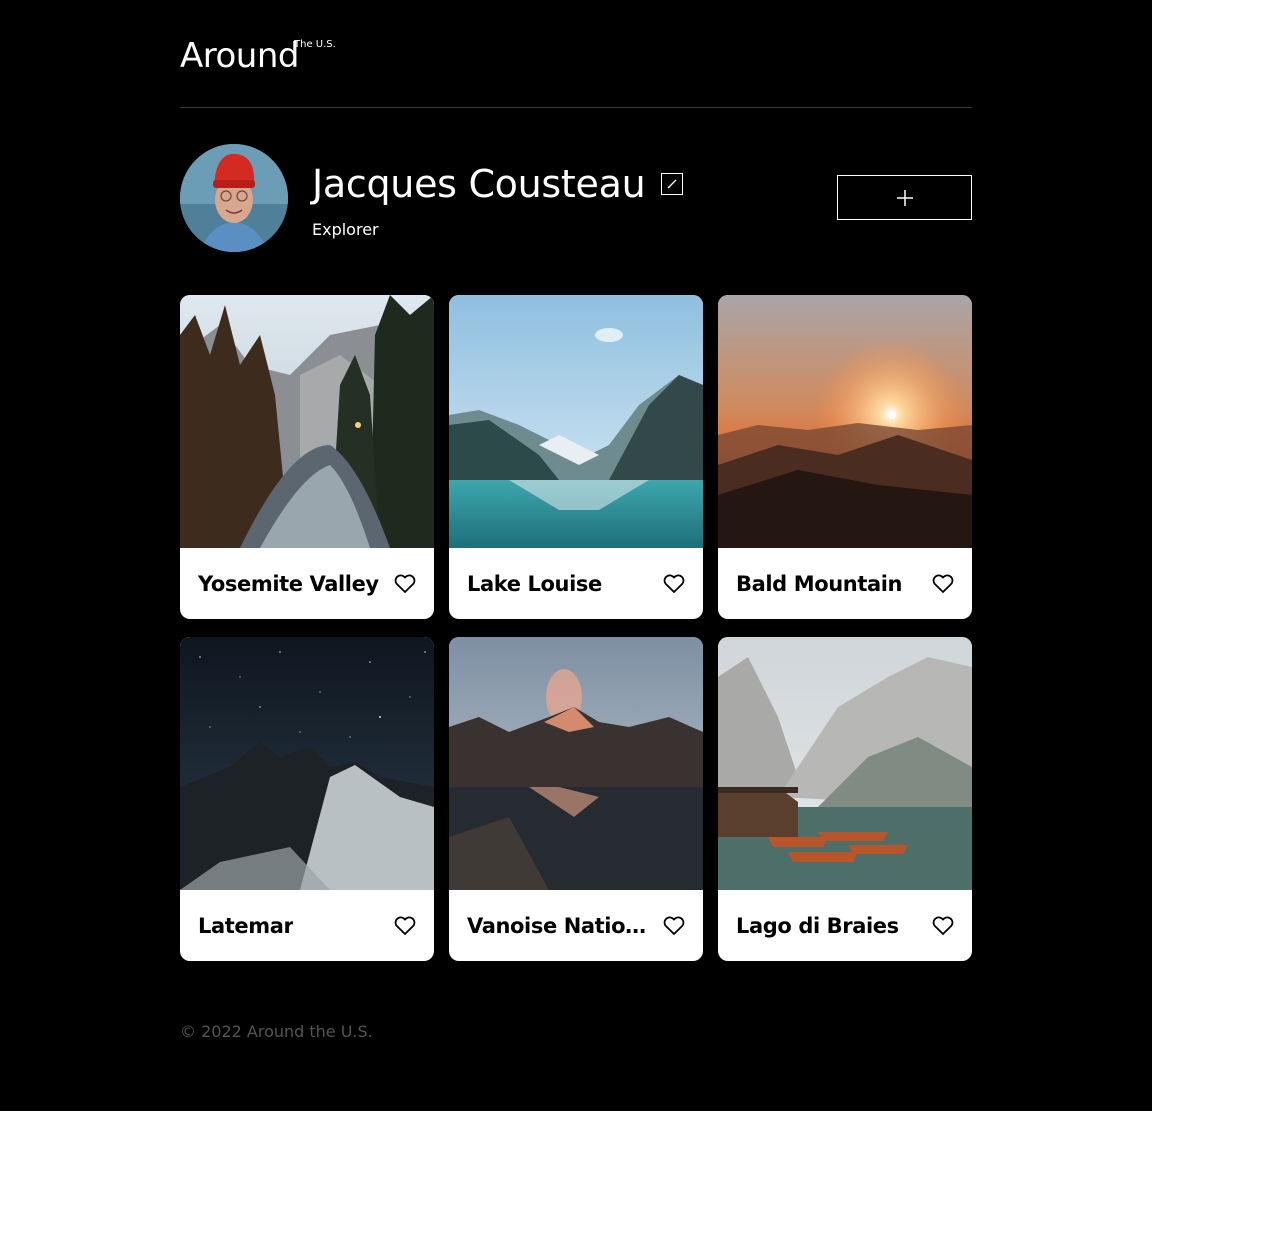 The width and height of the screenshot is (1280, 1235). I want to click on profile-name-row: Jacques Cousteau, so click(498, 184).